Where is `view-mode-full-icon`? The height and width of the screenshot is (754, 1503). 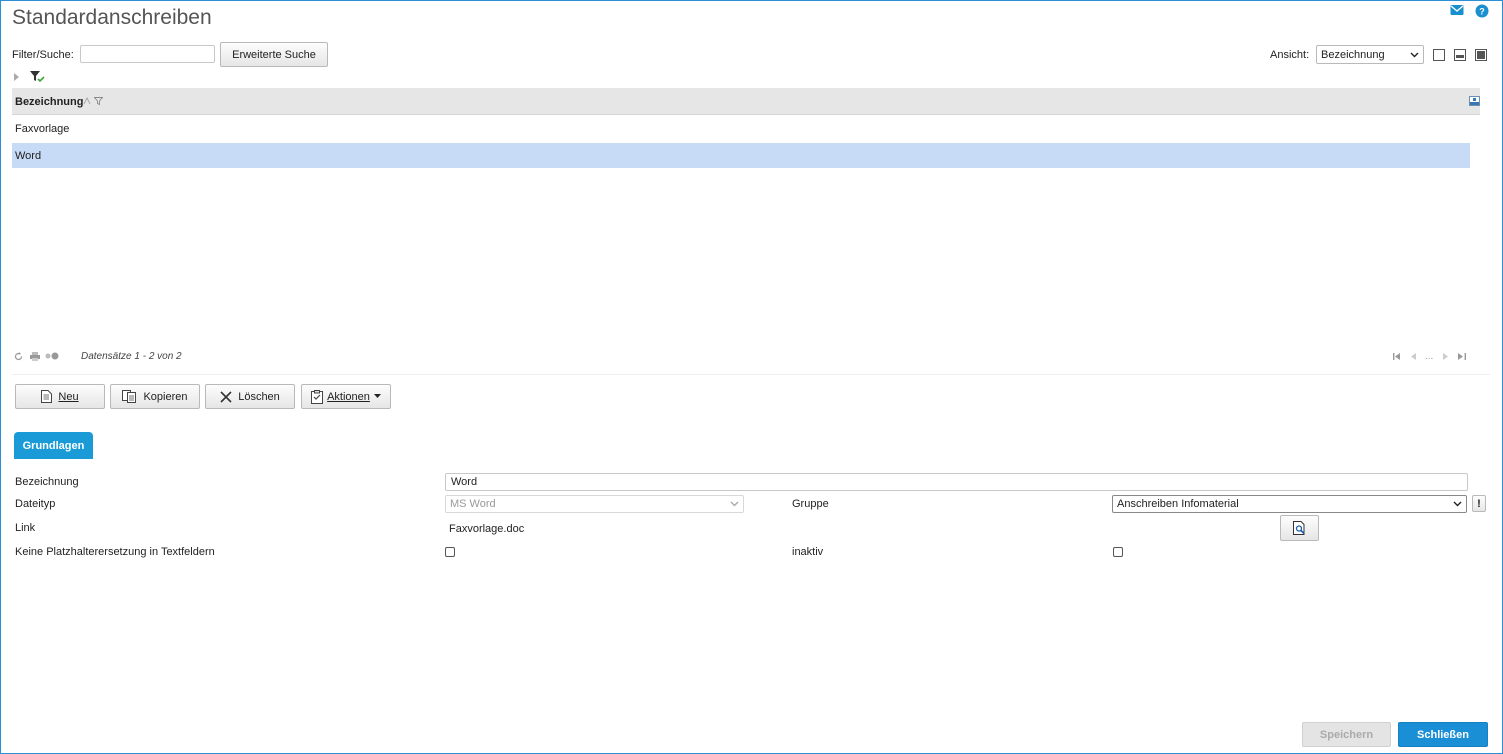
view-mode-full-icon is located at coordinates (1481, 55).